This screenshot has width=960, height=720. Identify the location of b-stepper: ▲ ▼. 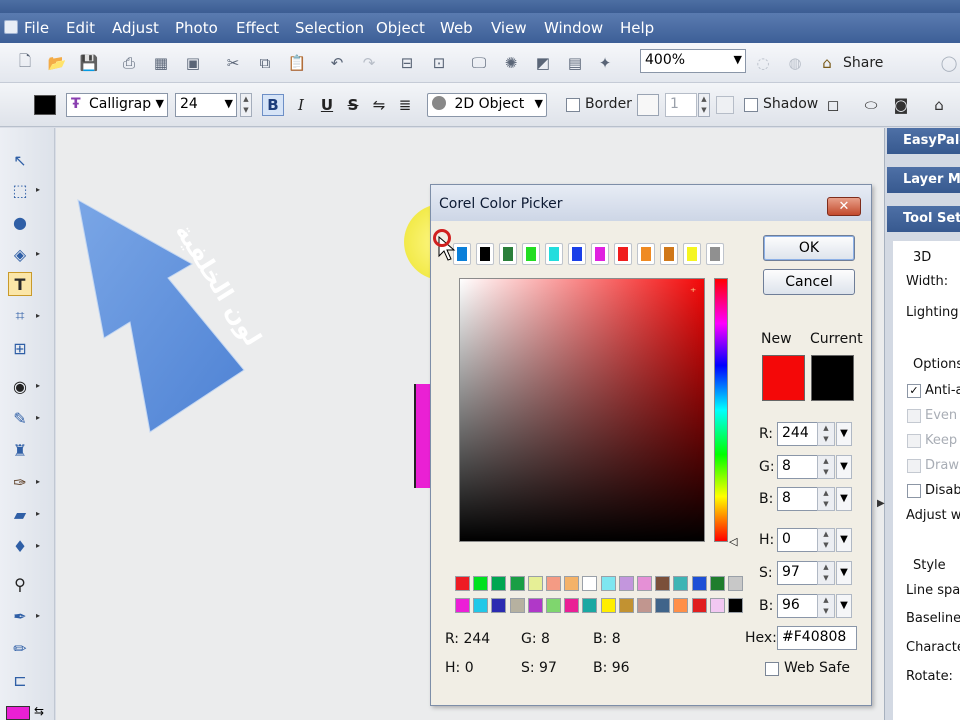
(826, 499).